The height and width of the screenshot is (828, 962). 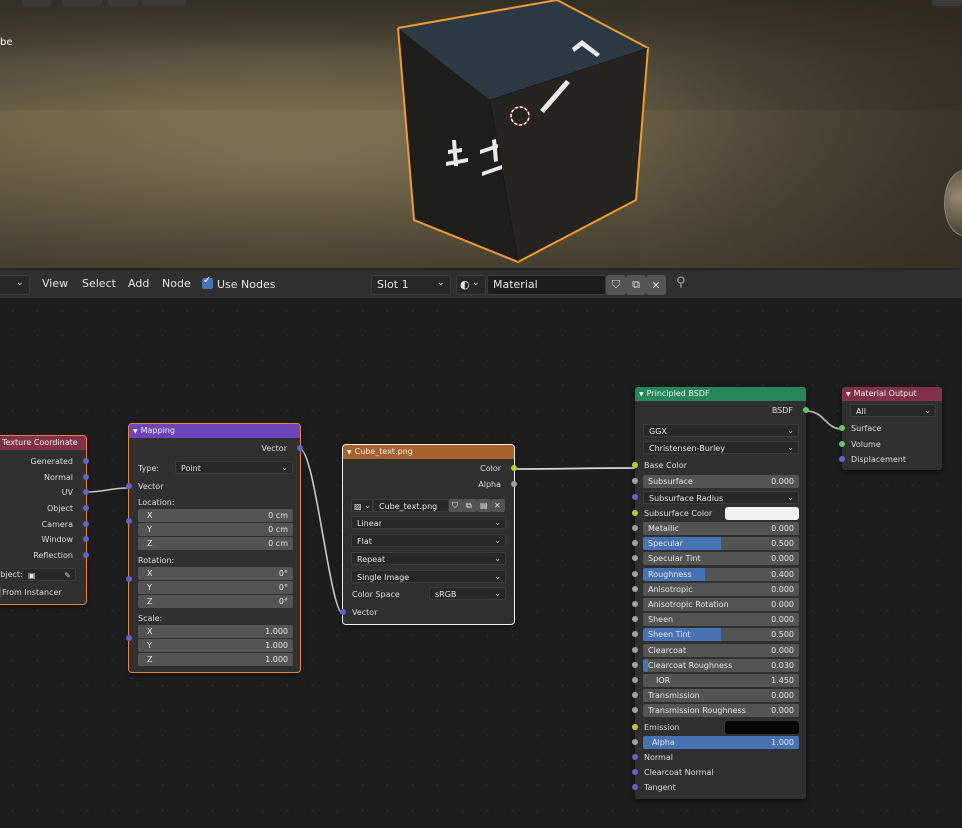 What do you see at coordinates (138, 283) in the screenshot?
I see `menu-add: Add` at bounding box center [138, 283].